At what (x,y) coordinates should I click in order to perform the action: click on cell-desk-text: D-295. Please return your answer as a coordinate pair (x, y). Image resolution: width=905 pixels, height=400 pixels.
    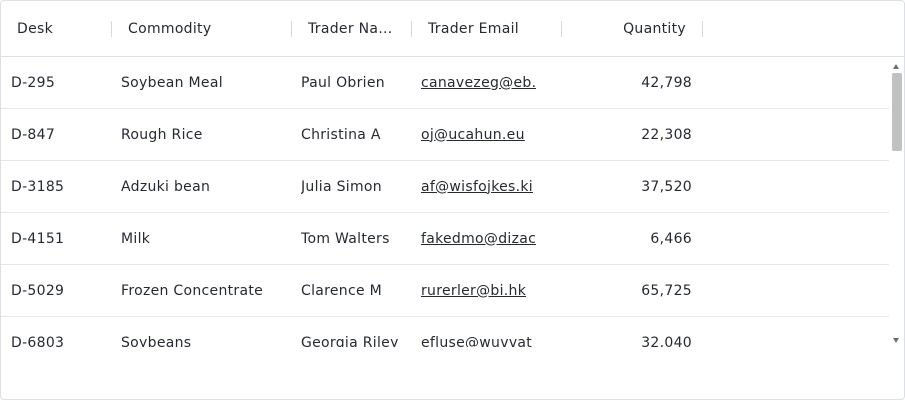
    Looking at the image, I should click on (33, 82).